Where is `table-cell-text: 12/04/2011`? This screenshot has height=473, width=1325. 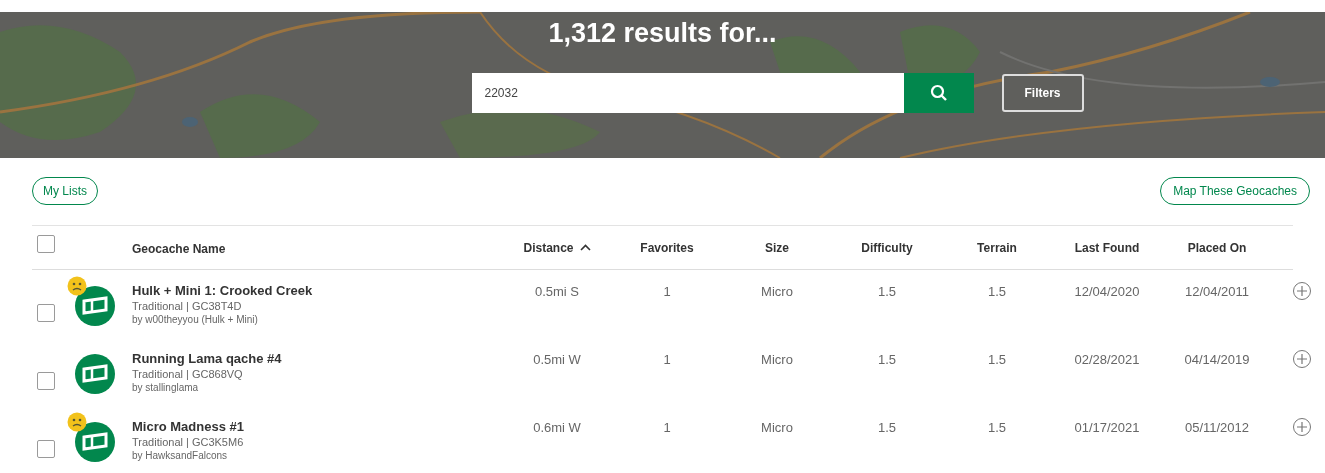
table-cell-text: 12/04/2011 is located at coordinates (1217, 292).